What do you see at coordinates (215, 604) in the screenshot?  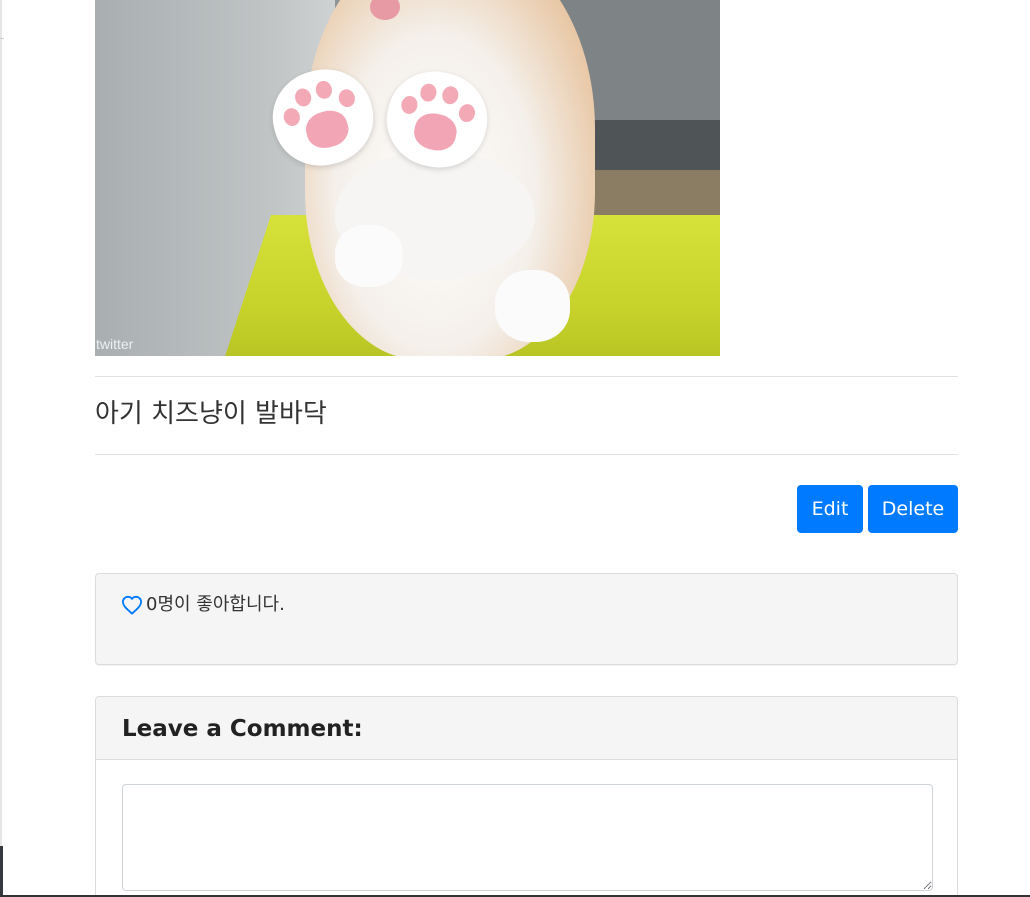 I see `like-count-text: 0명이 좋아합니다.` at bounding box center [215, 604].